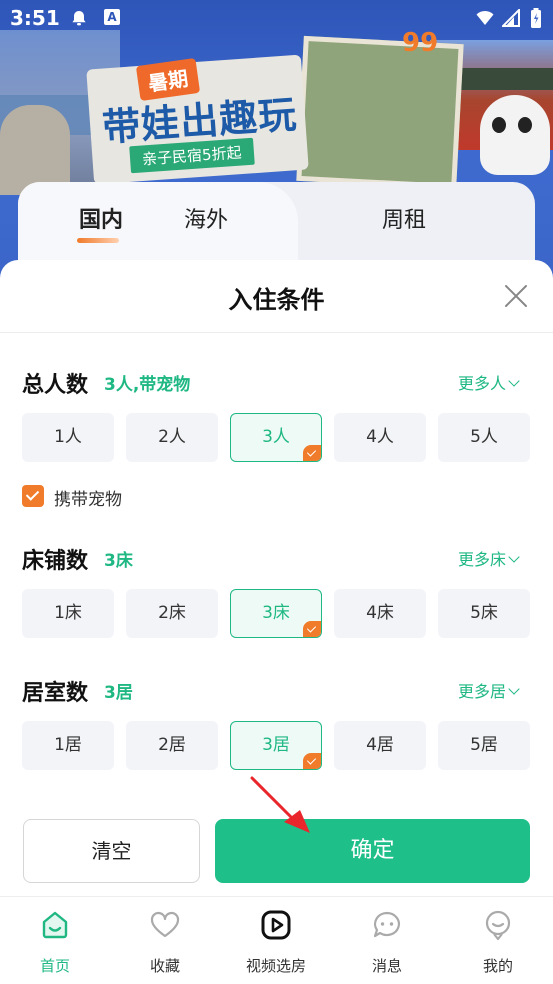  I want to click on sheet-title: 入住条件, so click(276, 300).